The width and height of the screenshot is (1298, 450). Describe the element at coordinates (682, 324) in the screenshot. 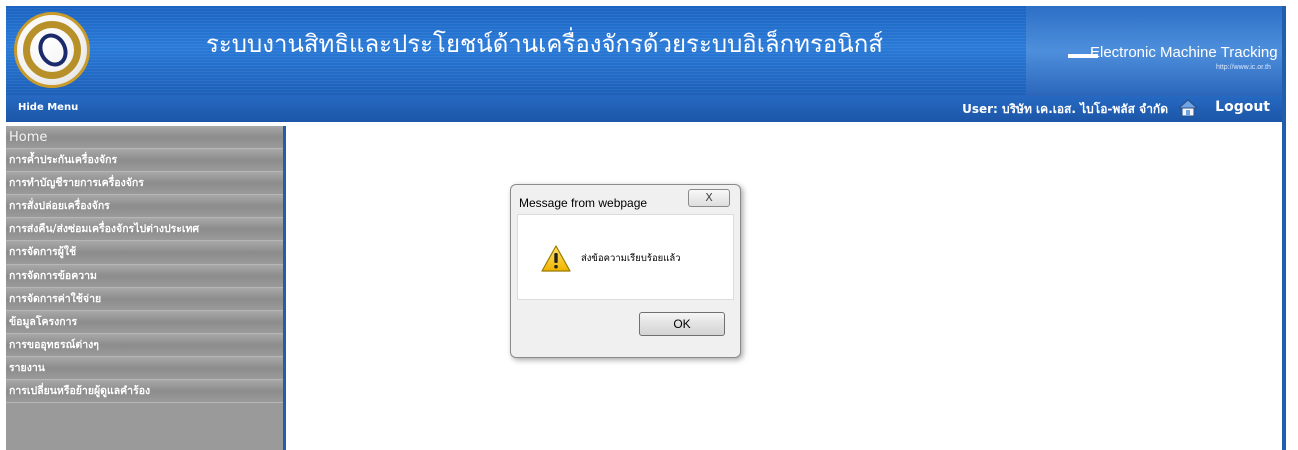

I see `ok-button: OK` at that location.